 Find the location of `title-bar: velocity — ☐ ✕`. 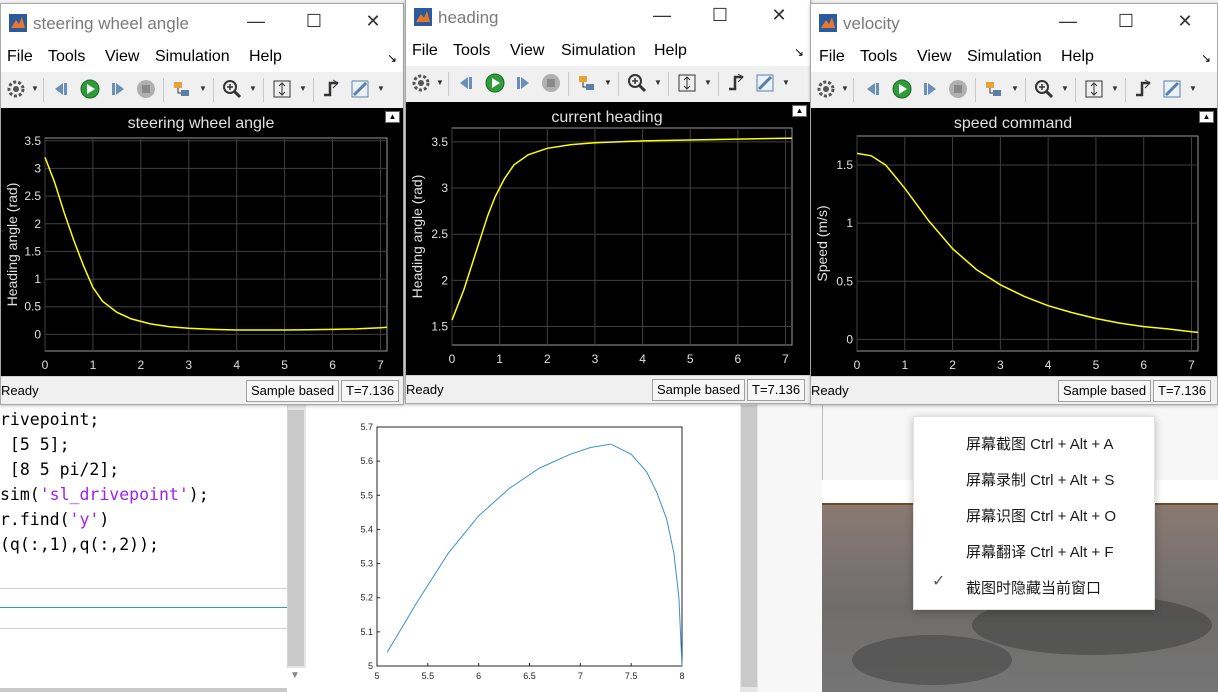

title-bar: velocity — ☐ ✕ is located at coordinates (1014, 23).